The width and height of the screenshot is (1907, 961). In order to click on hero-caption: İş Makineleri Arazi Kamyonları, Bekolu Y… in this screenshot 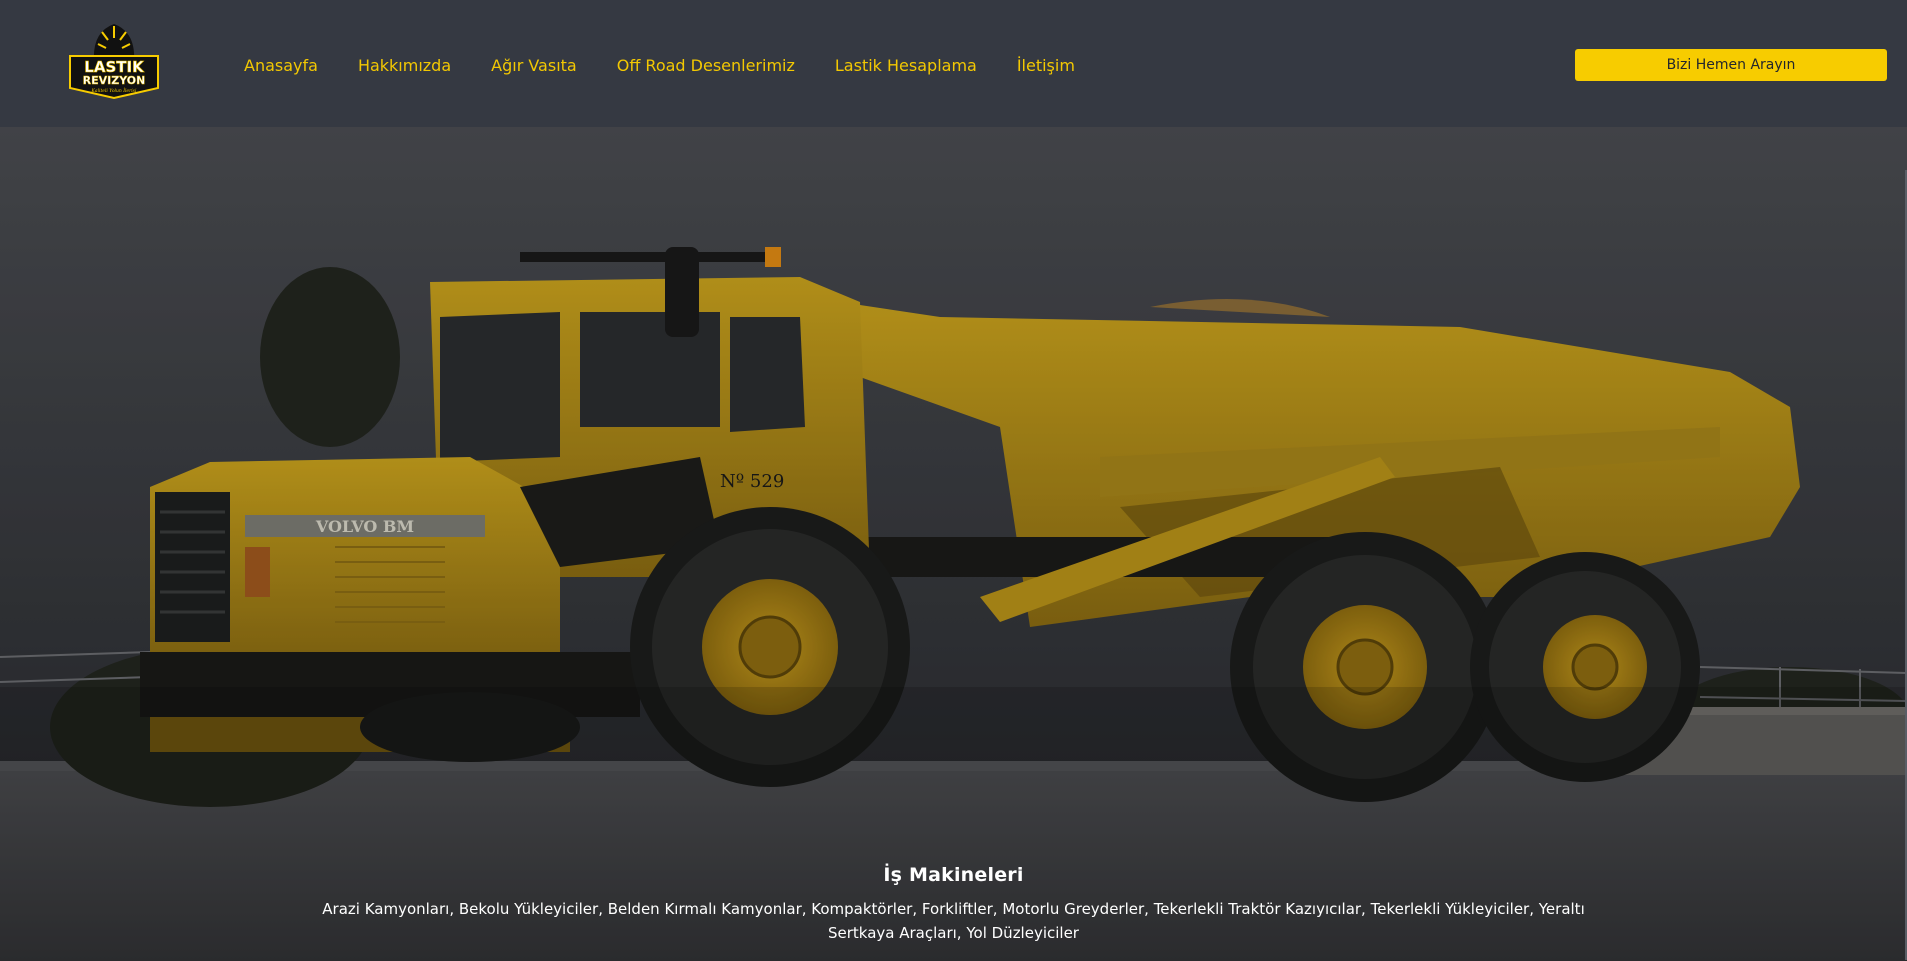, I will do `click(953, 904)`.